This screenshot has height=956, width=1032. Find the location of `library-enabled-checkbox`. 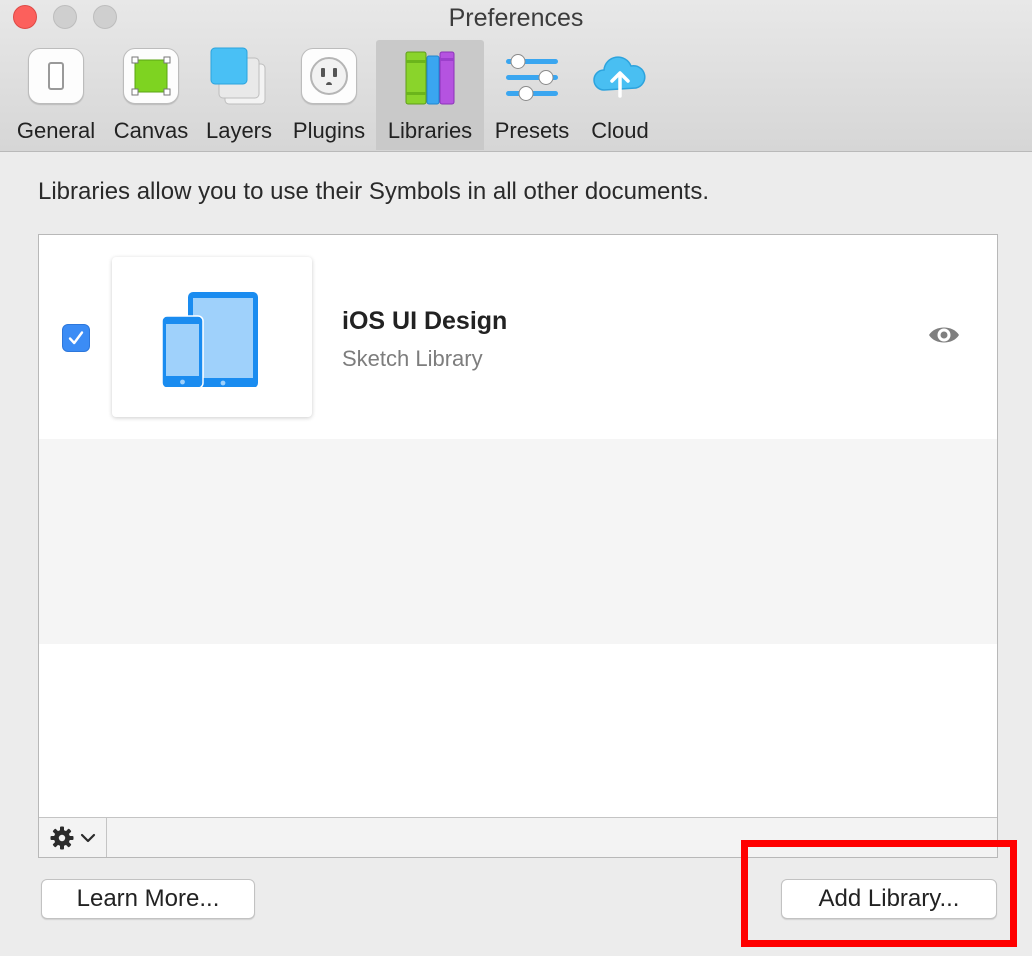

library-enabled-checkbox is located at coordinates (76, 338).